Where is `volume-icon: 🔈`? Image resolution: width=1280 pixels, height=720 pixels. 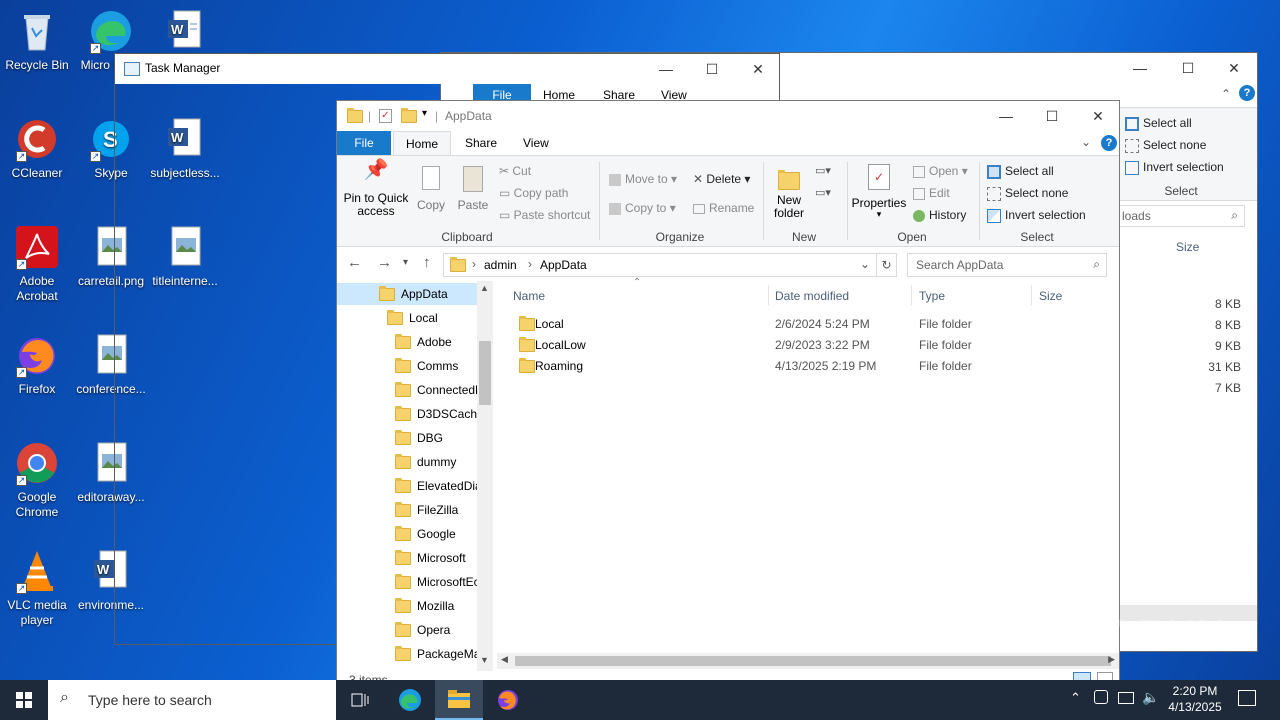 volume-icon: 🔈 is located at coordinates (1150, 697).